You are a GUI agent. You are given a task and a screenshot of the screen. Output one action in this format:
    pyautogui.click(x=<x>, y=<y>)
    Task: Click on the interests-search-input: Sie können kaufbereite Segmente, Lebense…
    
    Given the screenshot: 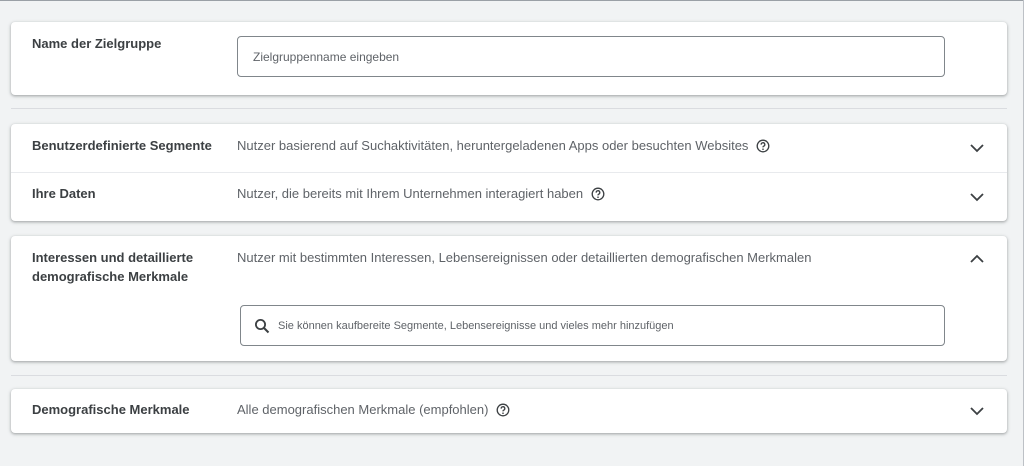 What is the action you would take?
    pyautogui.click(x=592, y=325)
    